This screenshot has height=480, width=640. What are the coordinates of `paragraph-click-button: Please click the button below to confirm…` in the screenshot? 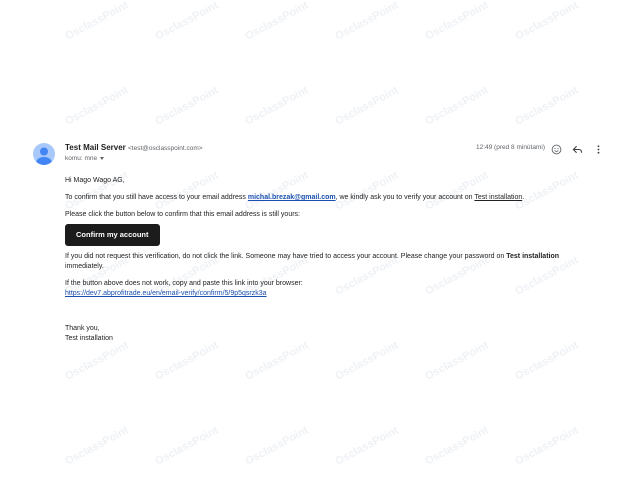 It's located at (182, 214).